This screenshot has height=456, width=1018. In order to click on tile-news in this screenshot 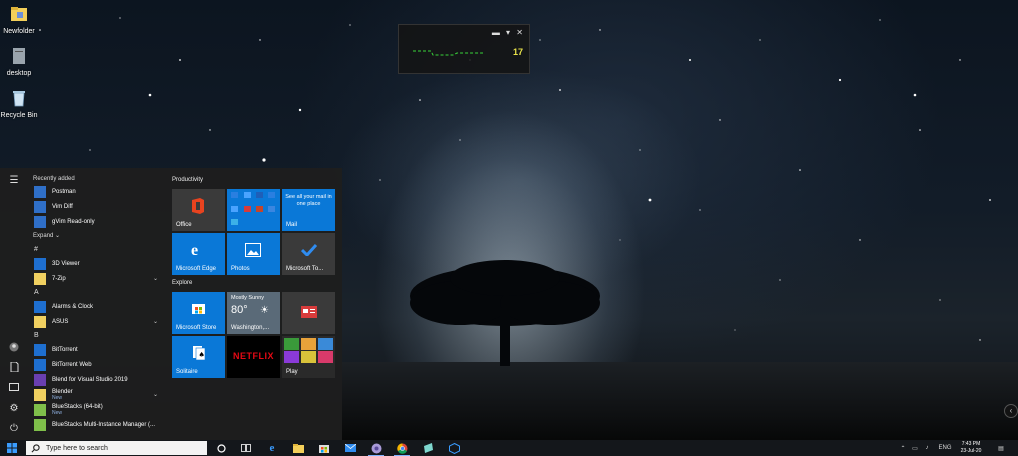, I will do `click(308, 313)`.